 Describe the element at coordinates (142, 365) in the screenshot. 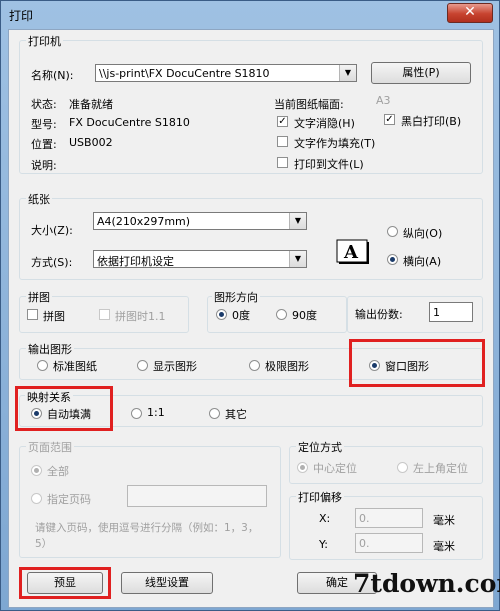

I see `output-display-radio` at that location.